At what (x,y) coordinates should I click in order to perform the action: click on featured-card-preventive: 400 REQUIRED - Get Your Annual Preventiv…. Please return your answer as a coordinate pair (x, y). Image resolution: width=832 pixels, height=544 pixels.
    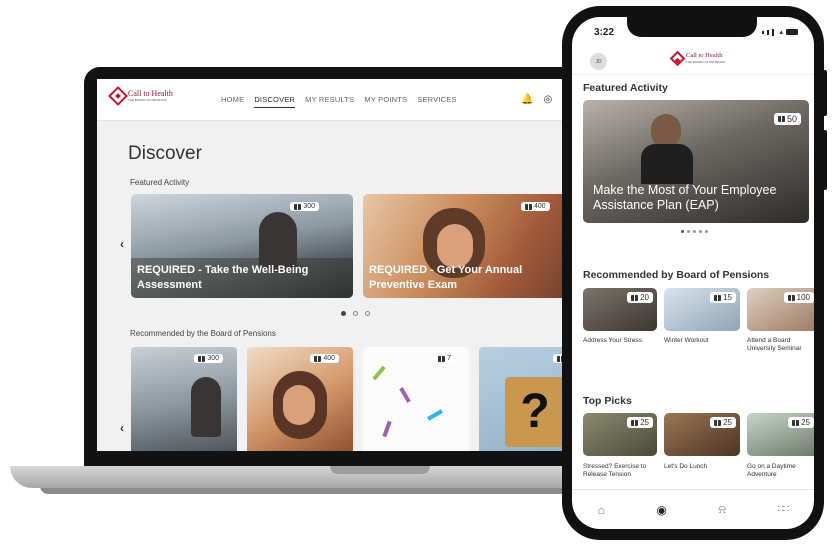
    Looking at the image, I should click on (471, 246).